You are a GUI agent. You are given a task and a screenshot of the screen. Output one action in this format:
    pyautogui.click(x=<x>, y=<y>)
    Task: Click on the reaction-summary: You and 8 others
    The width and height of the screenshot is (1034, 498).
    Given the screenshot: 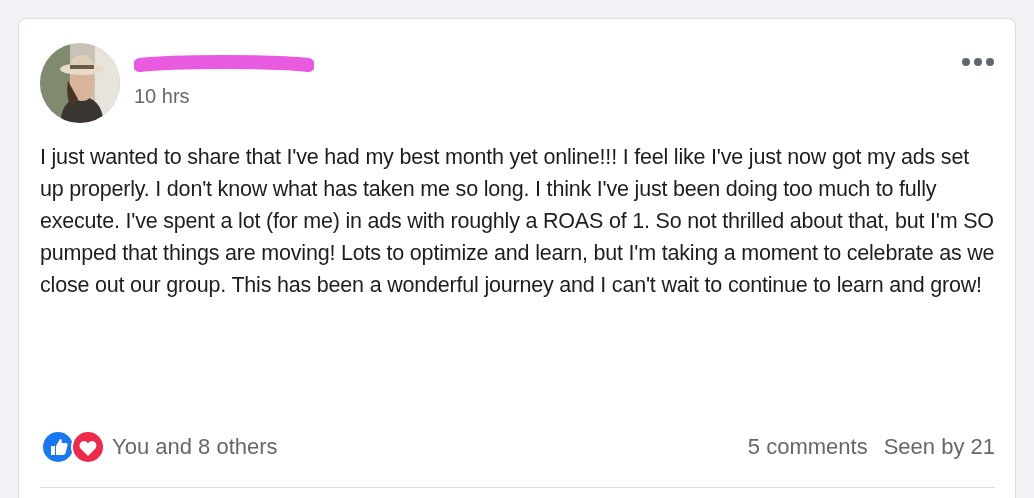 What is the action you would take?
    pyautogui.click(x=195, y=447)
    